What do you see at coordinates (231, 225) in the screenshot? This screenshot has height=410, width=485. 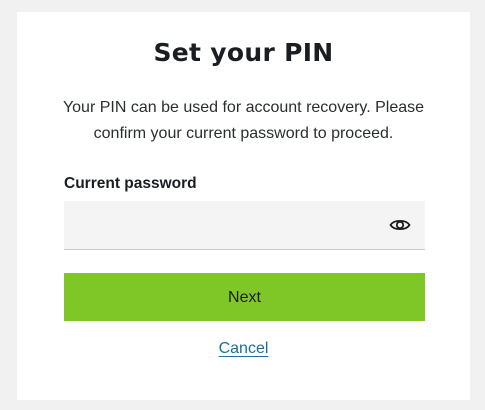 I see `current-password-input` at bounding box center [231, 225].